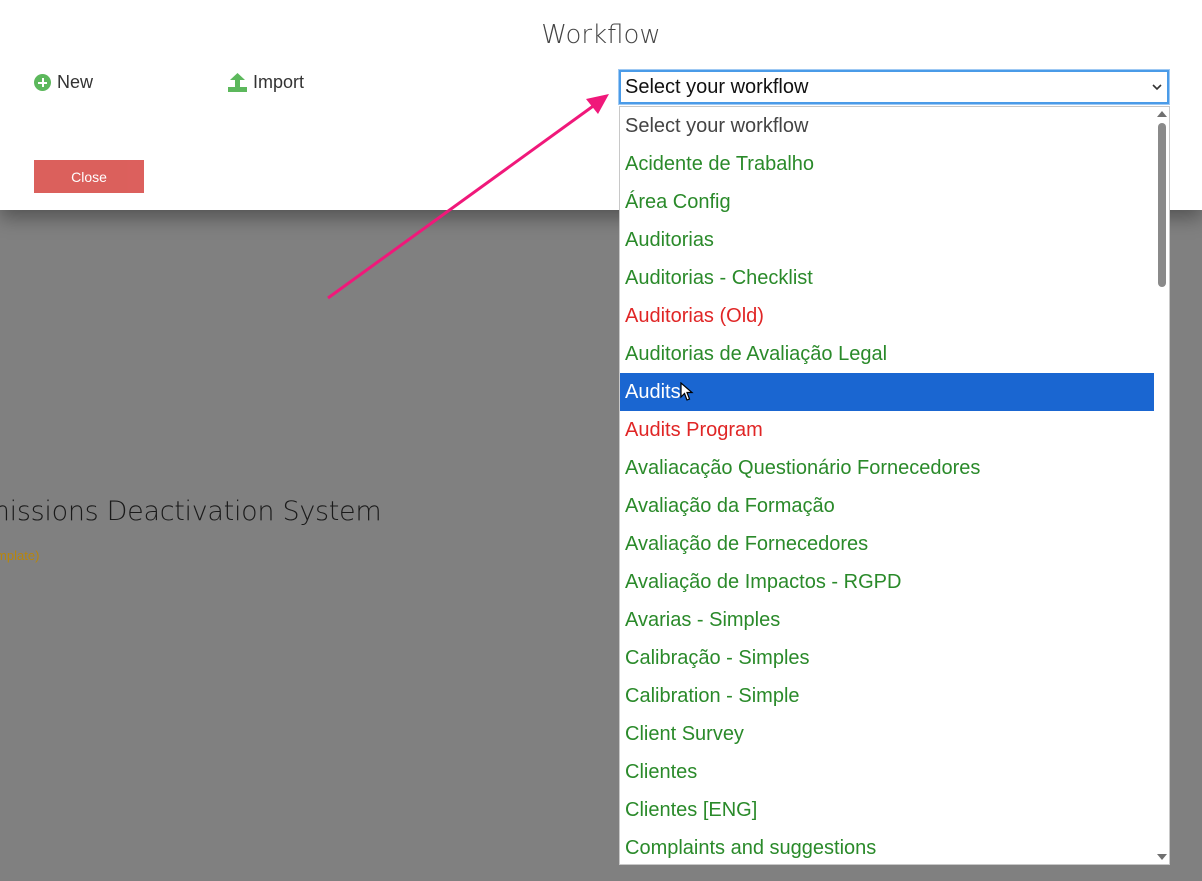 Image resolution: width=1202 pixels, height=881 pixels. What do you see at coordinates (191, 511) in the screenshot?
I see `background-page-title: Permissions Deactivation System` at bounding box center [191, 511].